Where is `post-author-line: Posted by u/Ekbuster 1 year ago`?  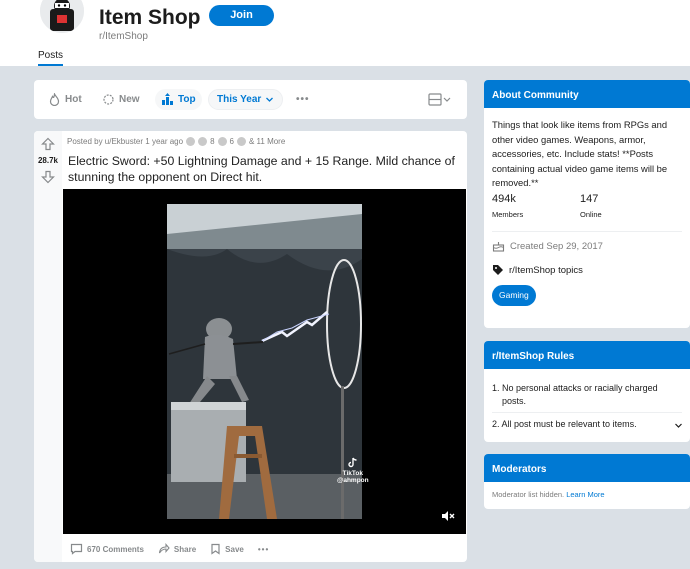
post-author-line: Posted by u/Ekbuster 1 year ago is located at coordinates (125, 141).